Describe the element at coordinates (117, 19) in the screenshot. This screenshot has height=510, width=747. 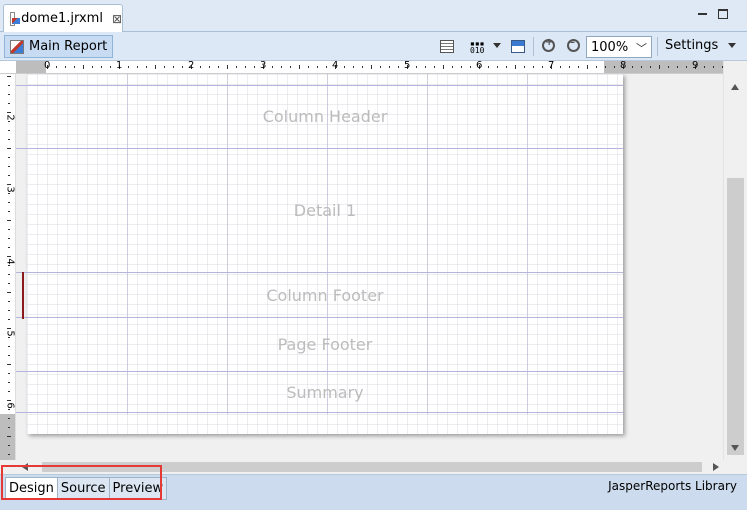
I see `close-tab-icon: ⊠` at that location.